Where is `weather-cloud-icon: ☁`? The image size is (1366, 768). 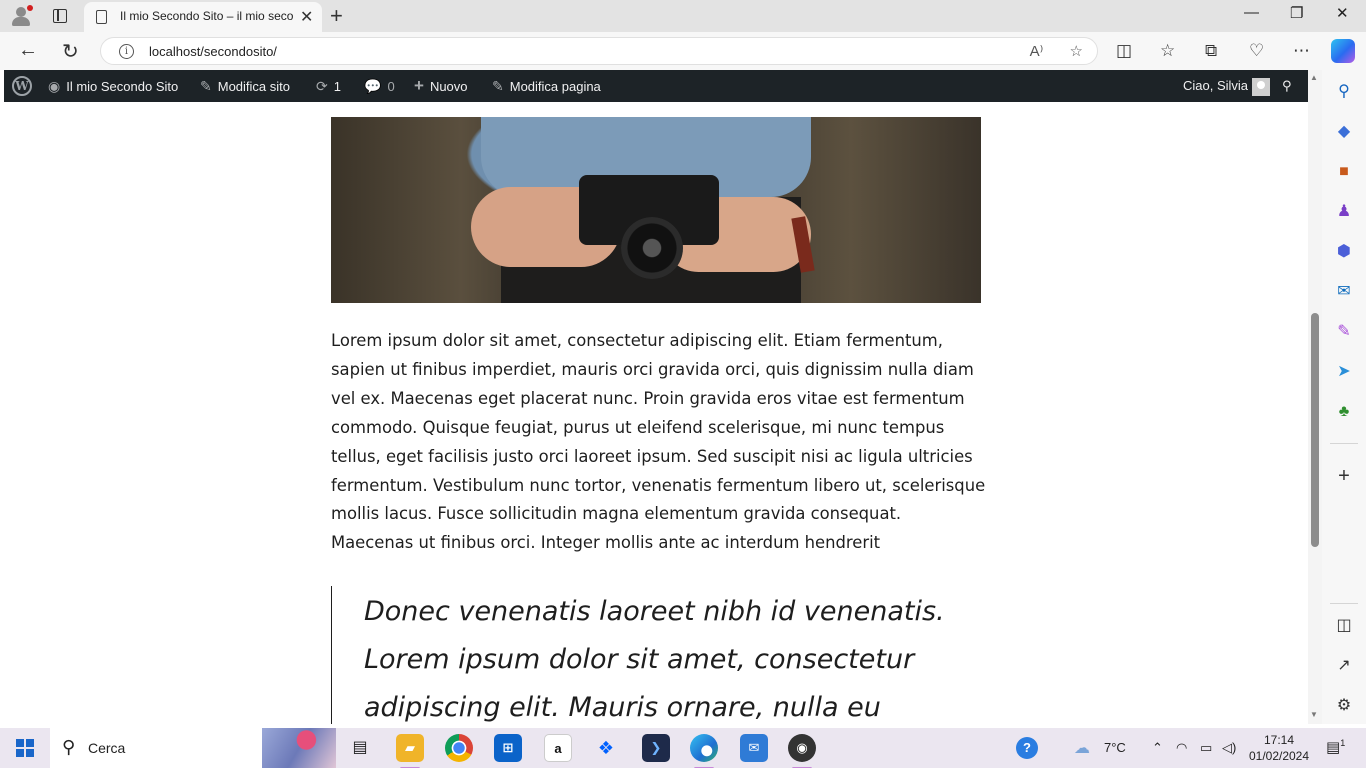 weather-cloud-icon: ☁ is located at coordinates (1082, 748).